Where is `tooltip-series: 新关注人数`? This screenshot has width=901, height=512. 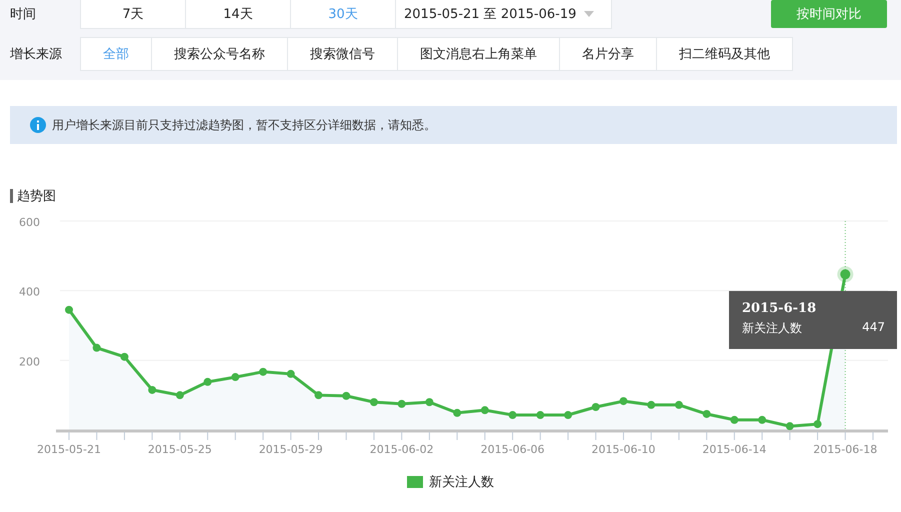 tooltip-series: 新关注人数 is located at coordinates (772, 328).